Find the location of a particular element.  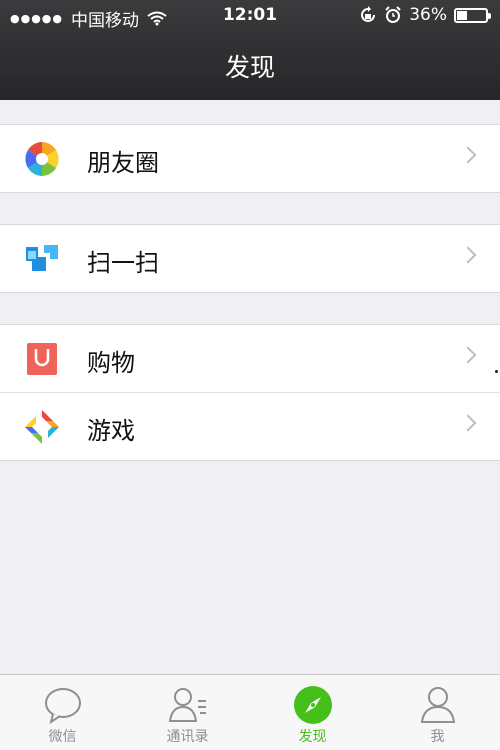

contacts-icon is located at coordinates (187, 705).